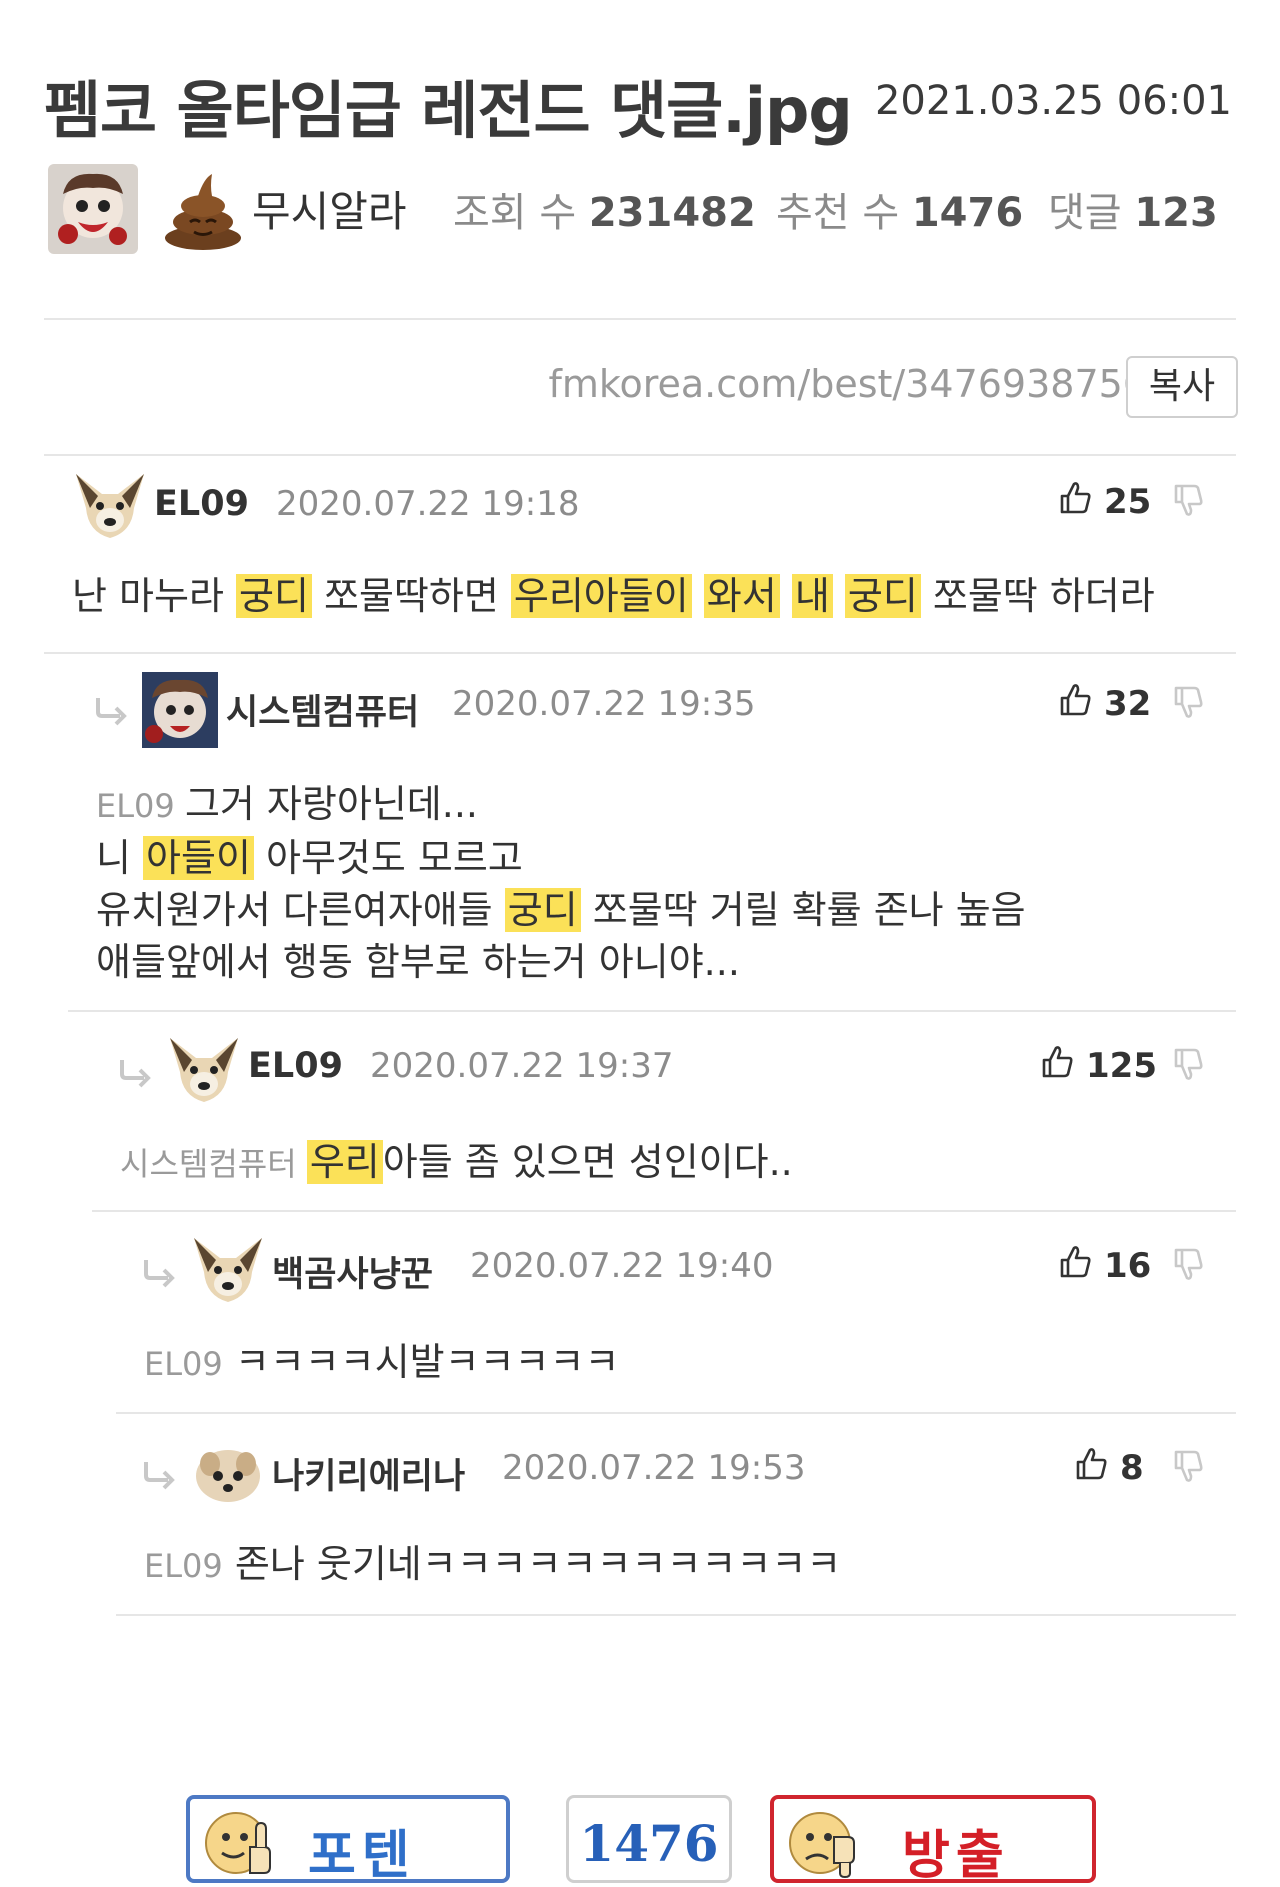  I want to click on text-fragment: 유치원가서 다른여자애들, so click(300, 910).